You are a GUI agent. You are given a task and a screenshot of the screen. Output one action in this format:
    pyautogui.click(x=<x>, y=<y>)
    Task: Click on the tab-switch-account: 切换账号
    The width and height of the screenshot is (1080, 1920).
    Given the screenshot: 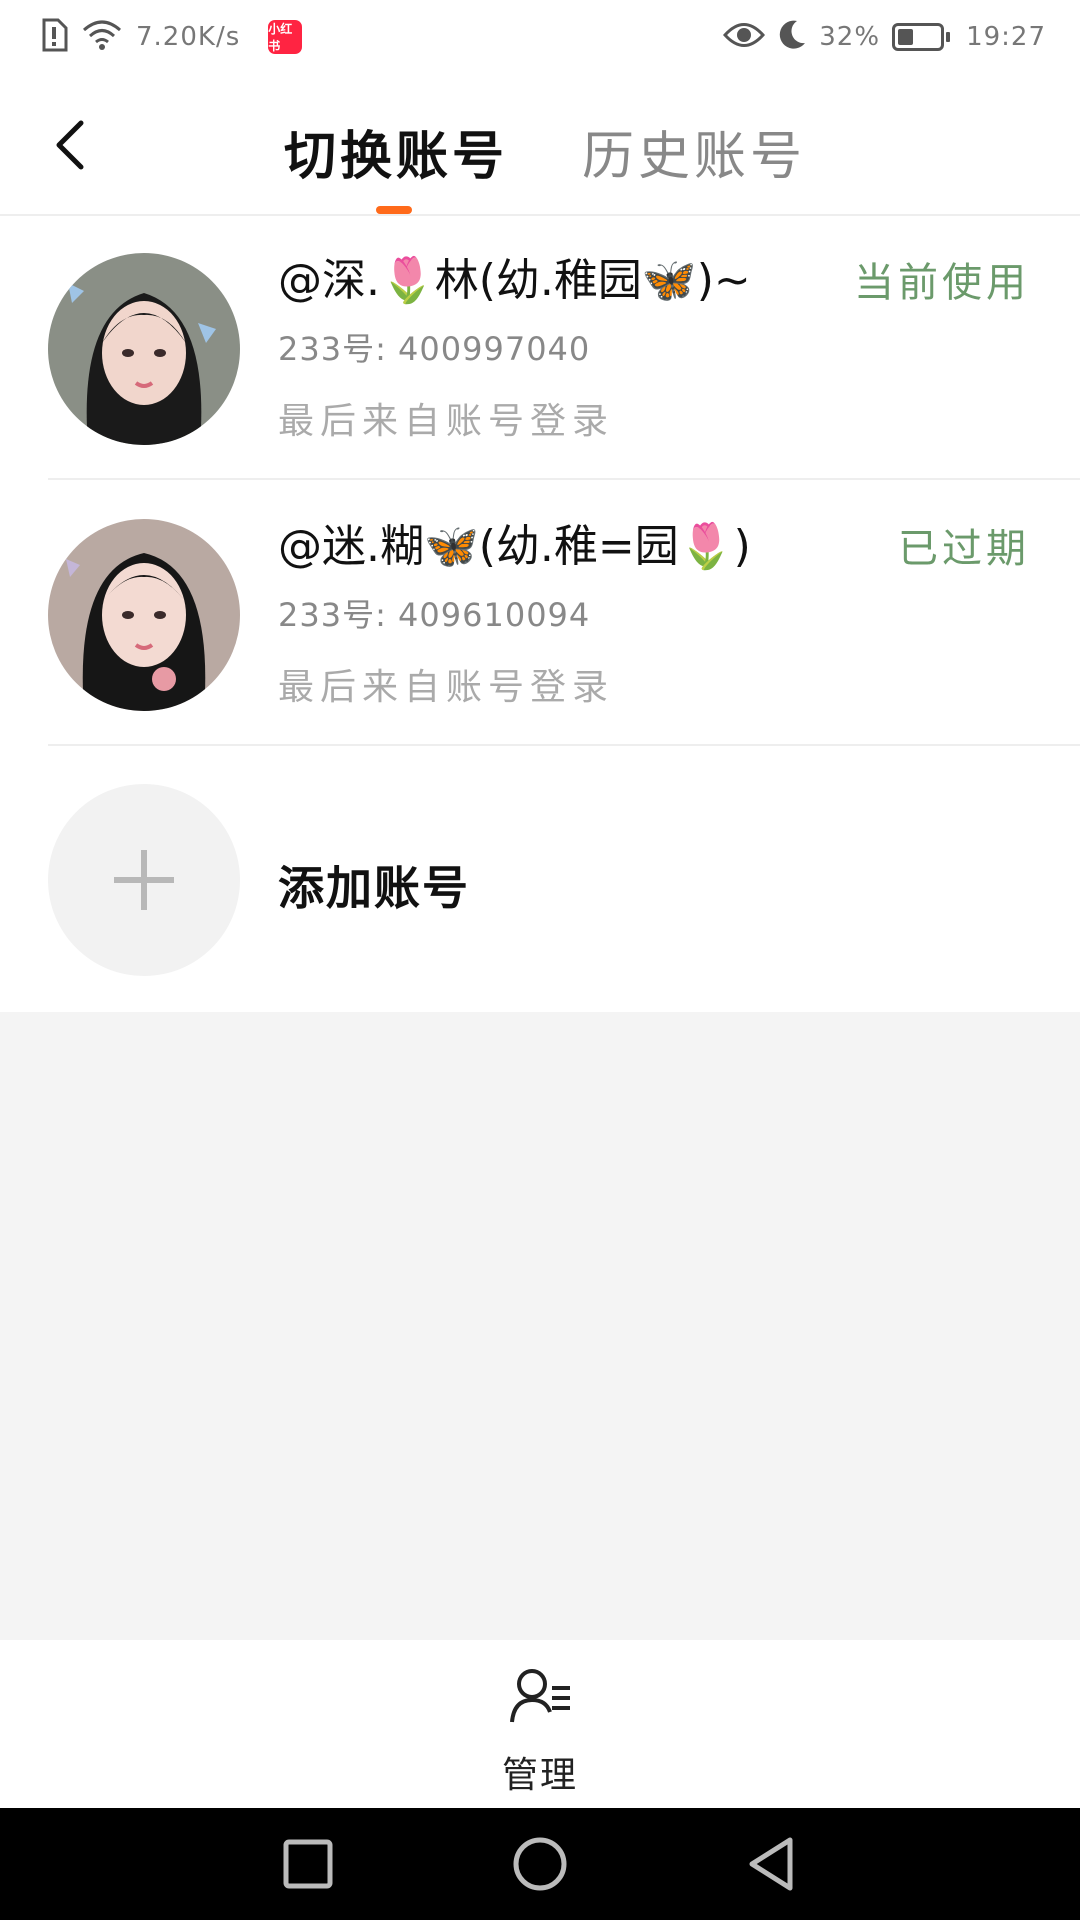 What is the action you would take?
    pyautogui.click(x=396, y=151)
    